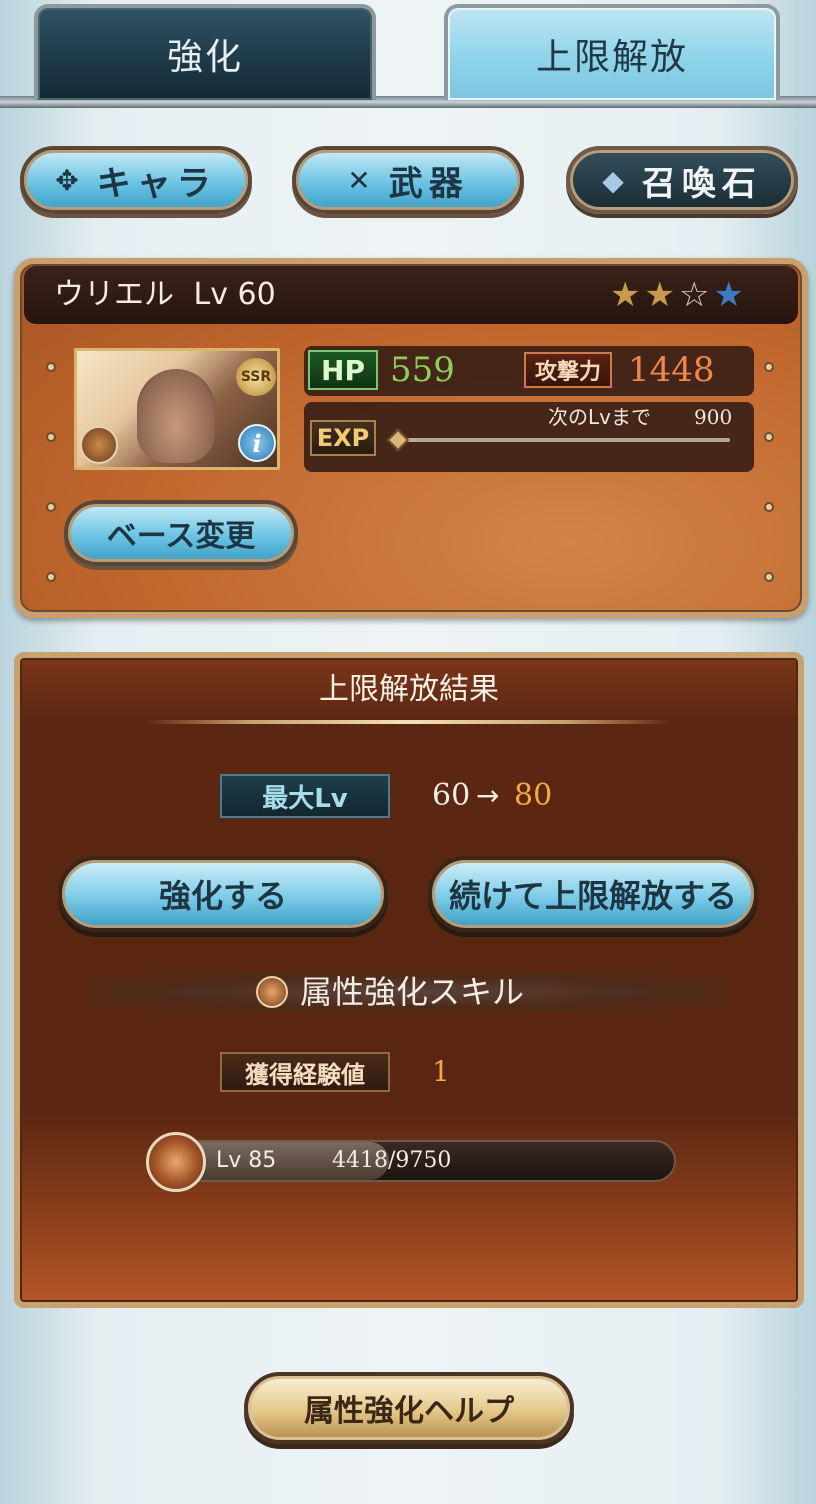 This screenshot has width=816, height=1504. What do you see at coordinates (234, 294) in the screenshot?
I see `character-level: Lv 60` at bounding box center [234, 294].